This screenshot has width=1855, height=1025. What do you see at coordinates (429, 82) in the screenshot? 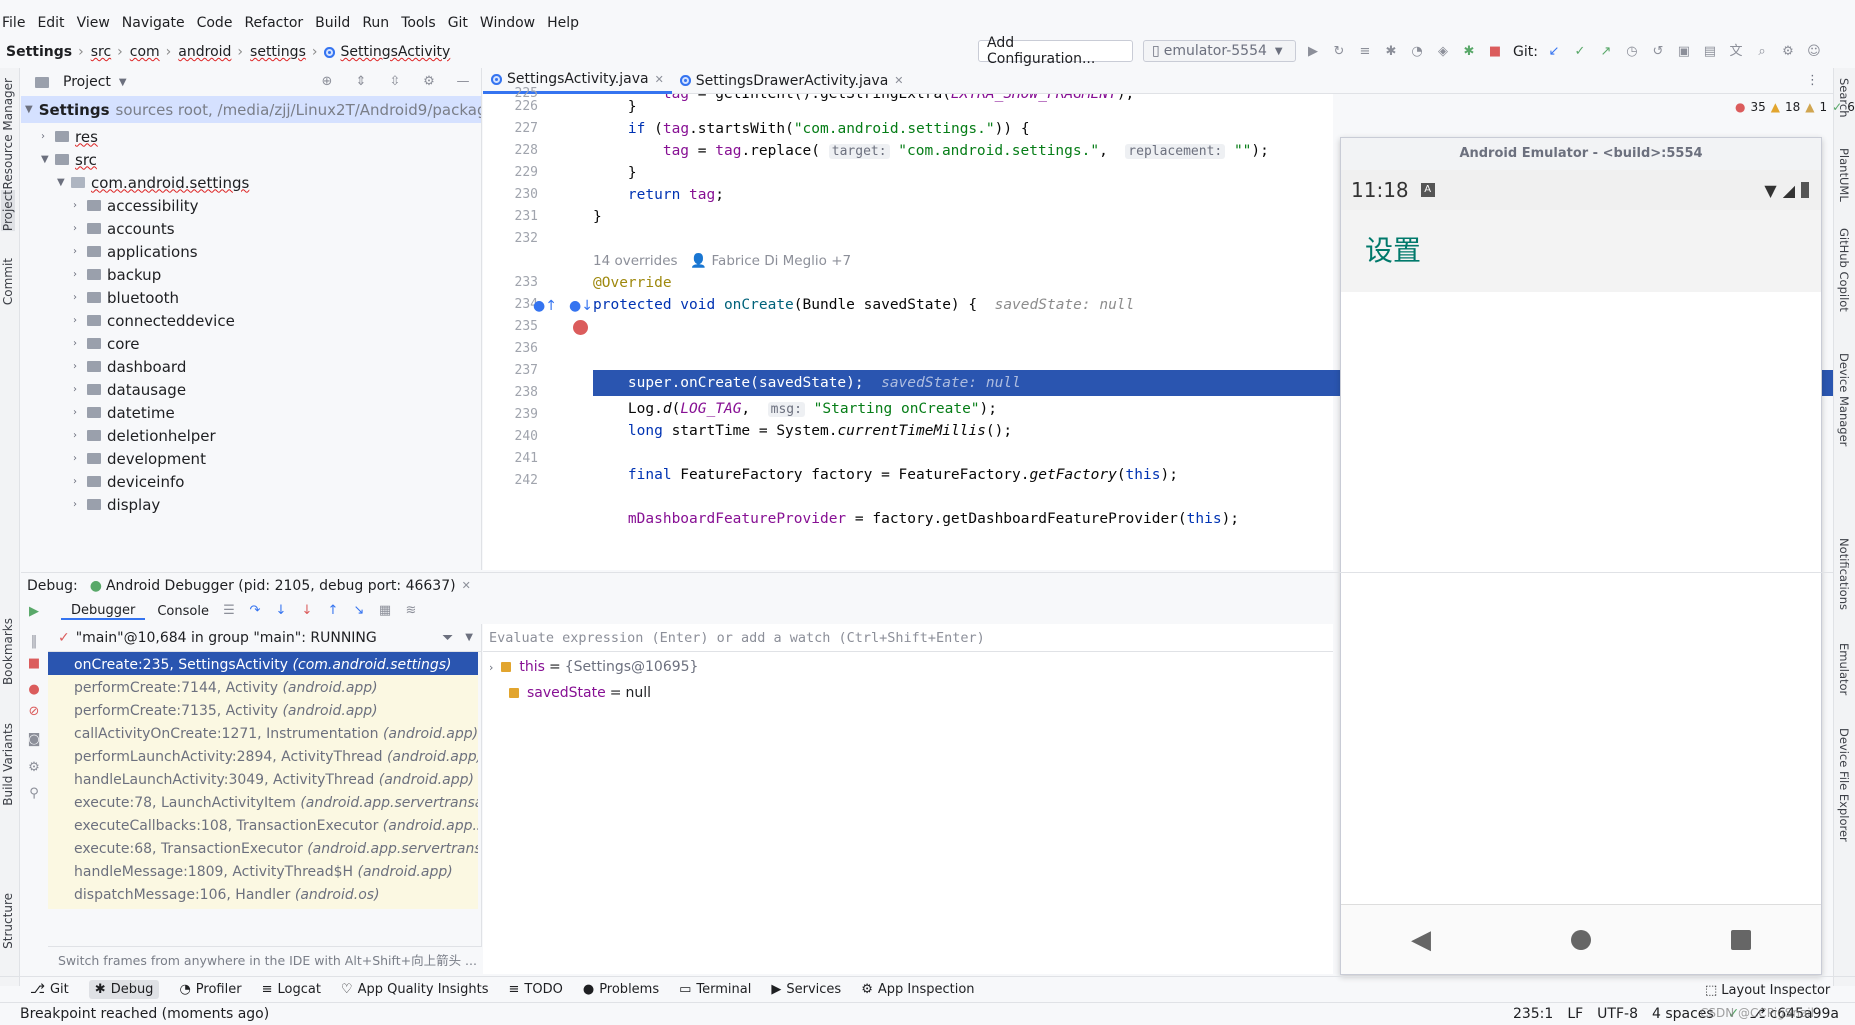
I see `gear-icon: ⚙` at bounding box center [429, 82].